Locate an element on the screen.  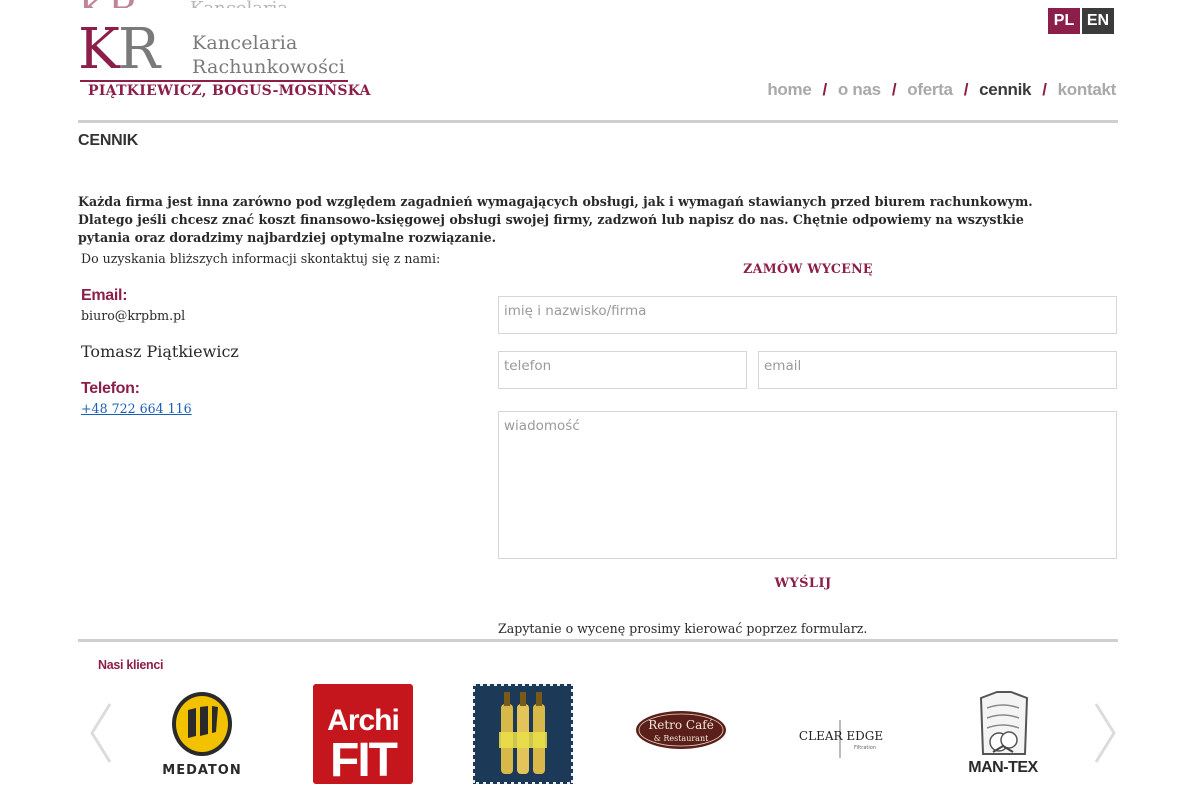
contact-person: Tomasz Piątkiewicz is located at coordinates (160, 351).